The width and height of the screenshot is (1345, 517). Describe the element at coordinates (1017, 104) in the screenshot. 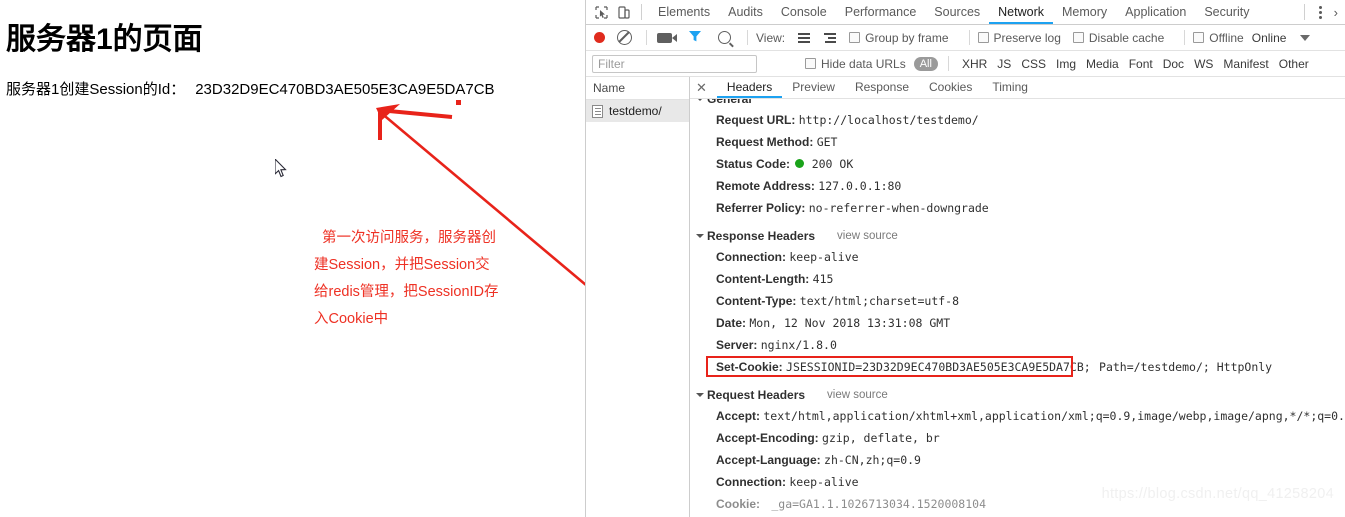

I see `section-general-header: General` at that location.